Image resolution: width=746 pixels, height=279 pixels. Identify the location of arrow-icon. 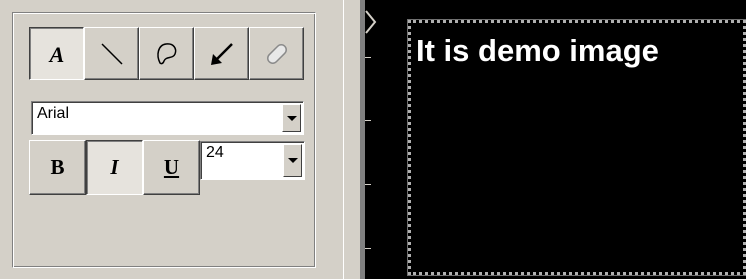
(221, 53).